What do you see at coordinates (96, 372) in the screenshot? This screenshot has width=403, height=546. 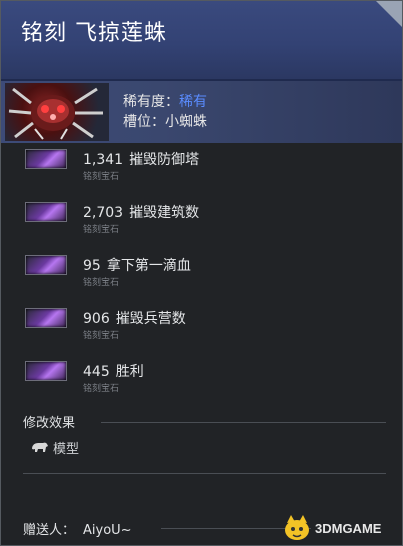 I see `gem-count: 445` at bounding box center [96, 372].